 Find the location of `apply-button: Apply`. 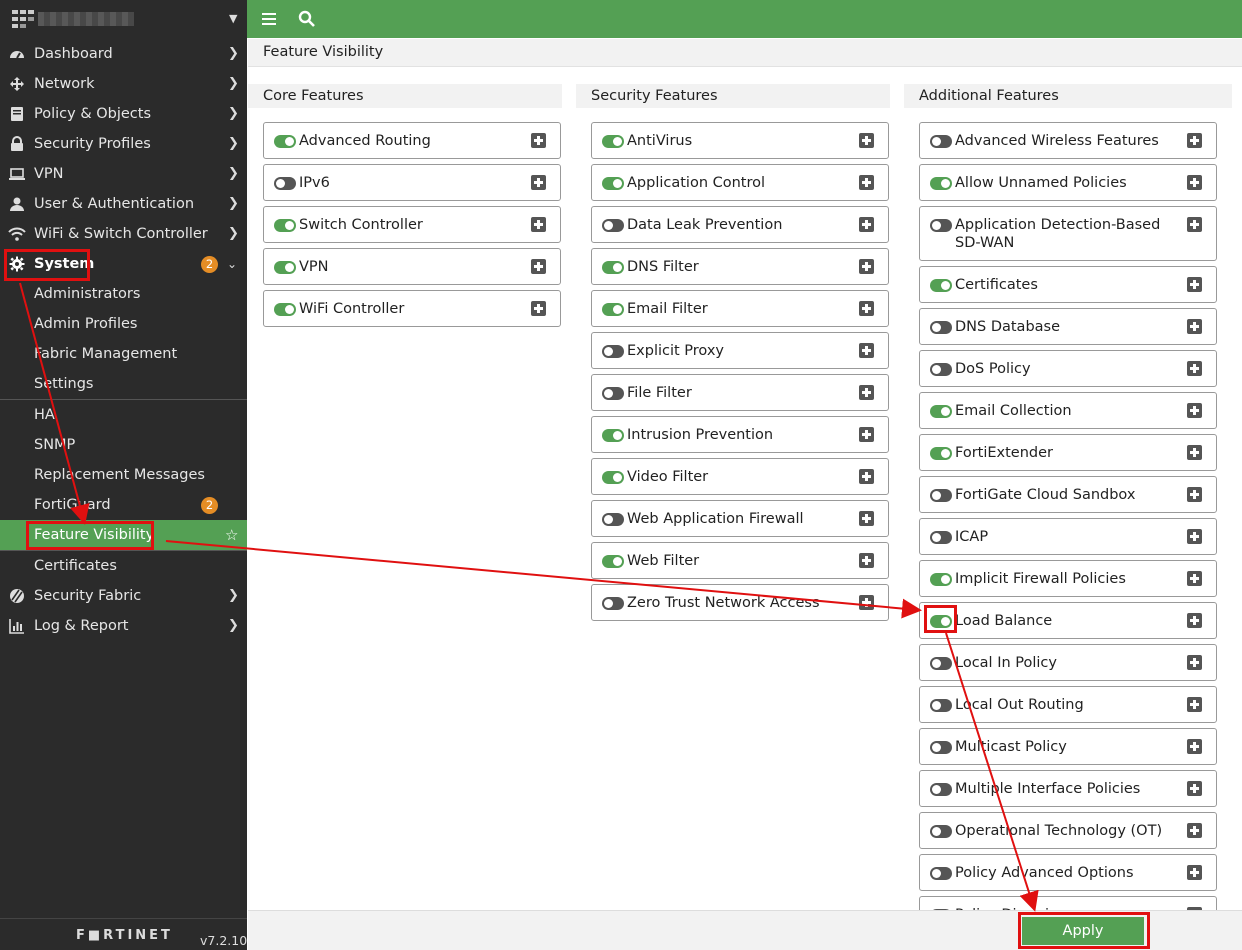

apply-button: Apply is located at coordinates (1083, 931).